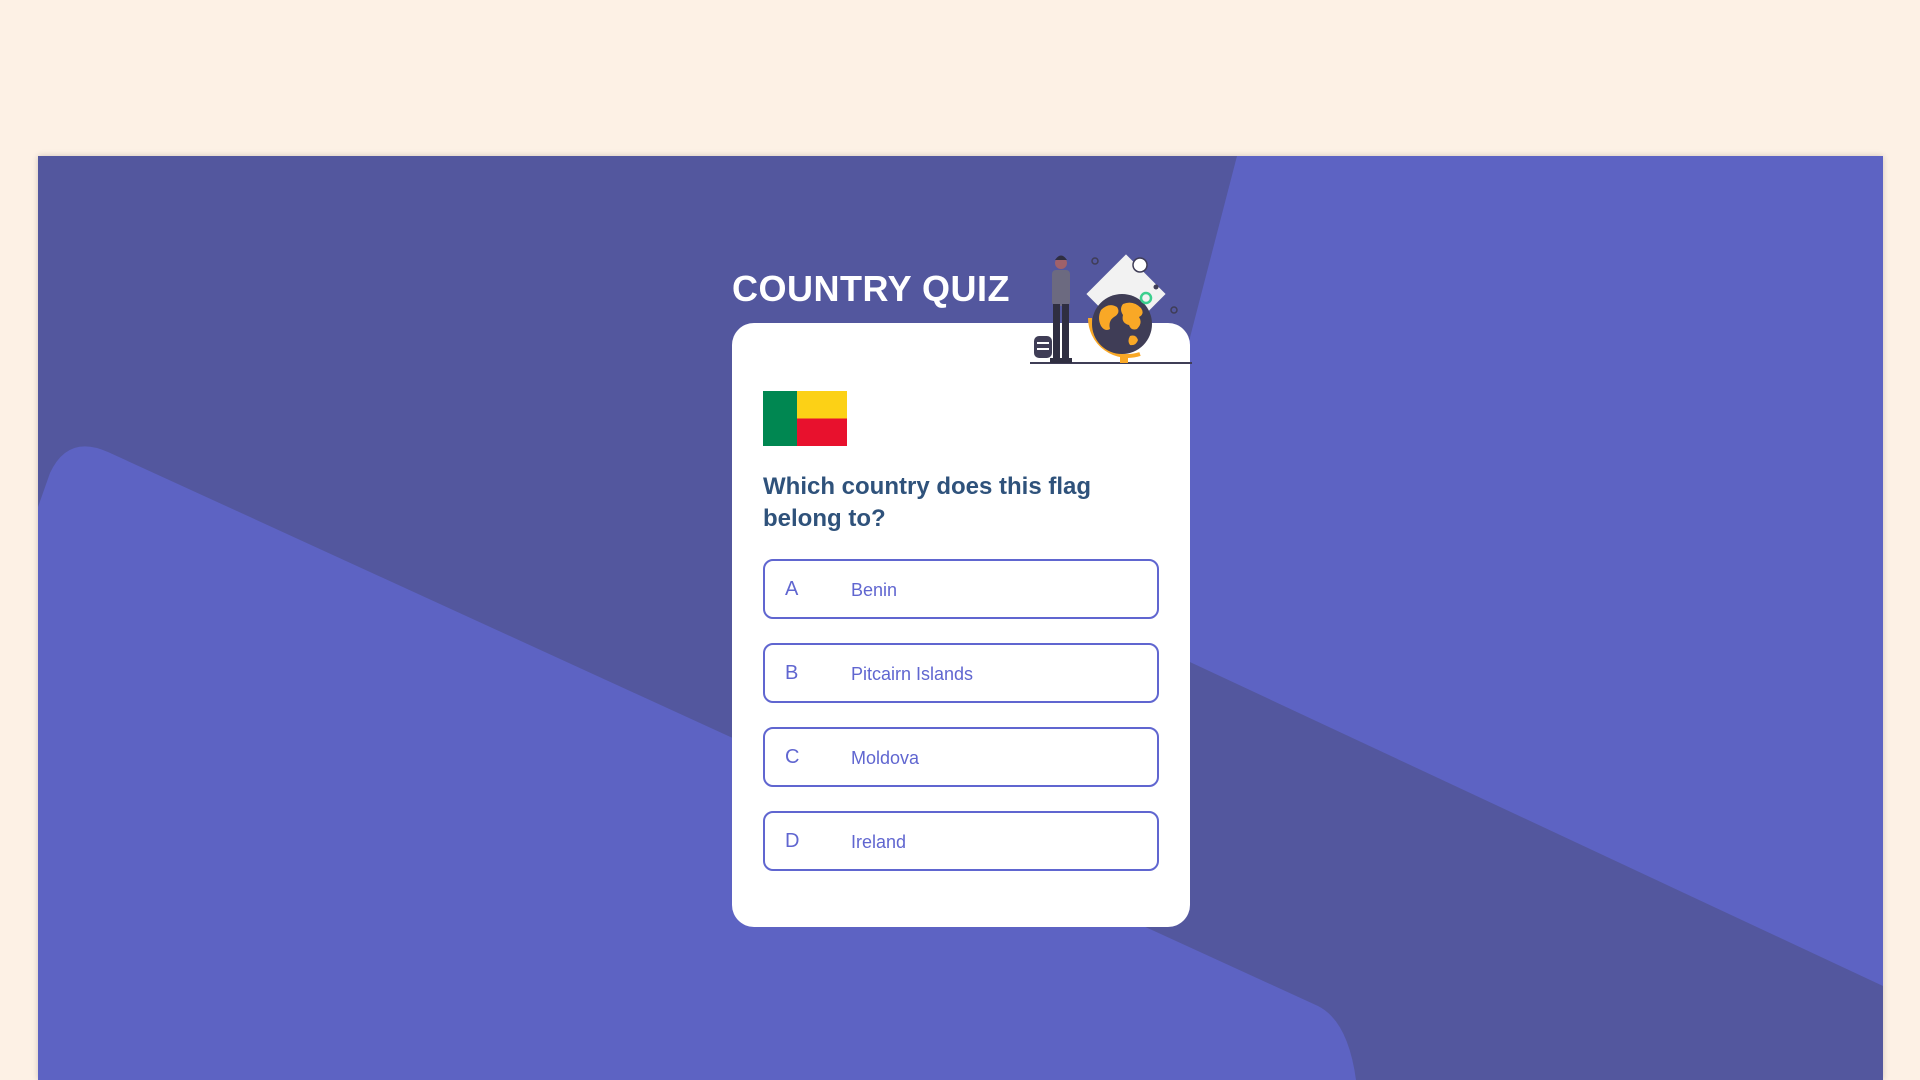 This screenshot has height=1080, width=1920. What do you see at coordinates (792, 841) in the screenshot?
I see `option-letter: D` at bounding box center [792, 841].